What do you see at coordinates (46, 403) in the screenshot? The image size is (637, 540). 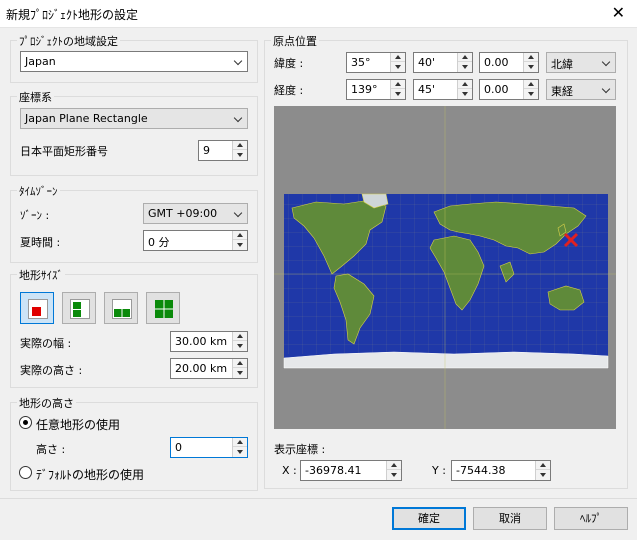 I see `terrain-height-group-title: 地形の高さ` at bounding box center [46, 403].